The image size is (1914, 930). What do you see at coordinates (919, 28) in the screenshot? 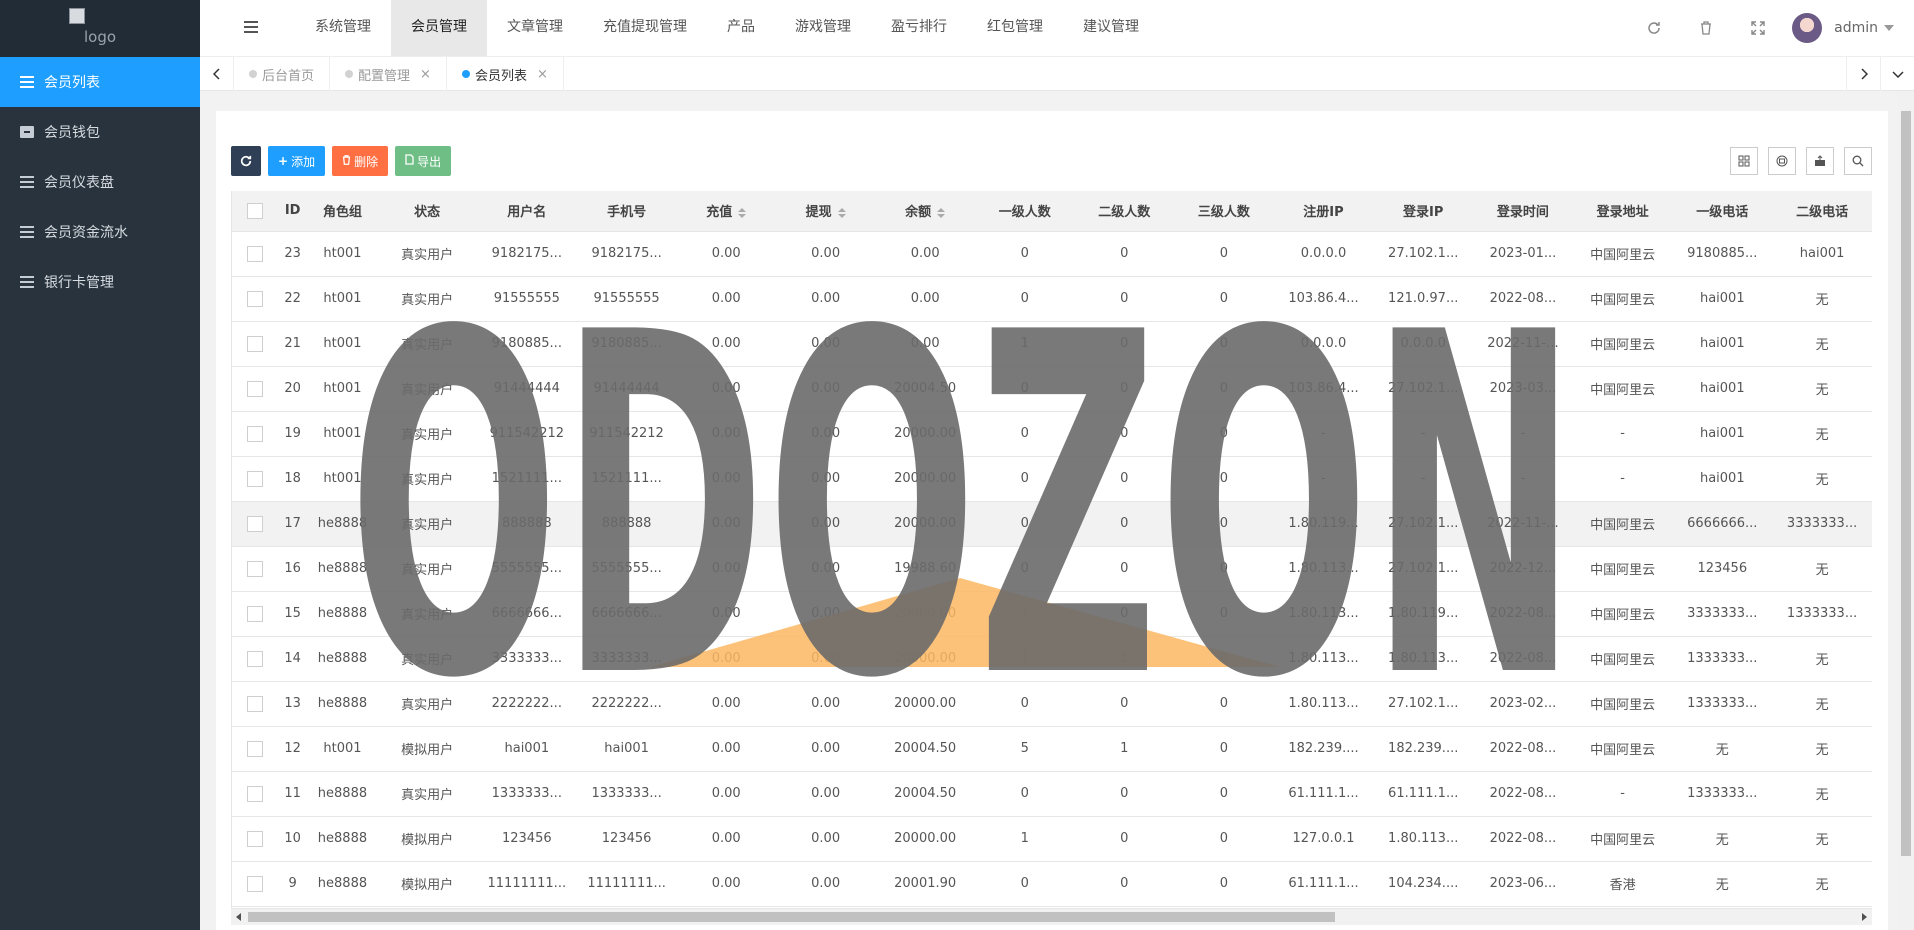
I see `top-nav-item: 盈亏排行` at bounding box center [919, 28].